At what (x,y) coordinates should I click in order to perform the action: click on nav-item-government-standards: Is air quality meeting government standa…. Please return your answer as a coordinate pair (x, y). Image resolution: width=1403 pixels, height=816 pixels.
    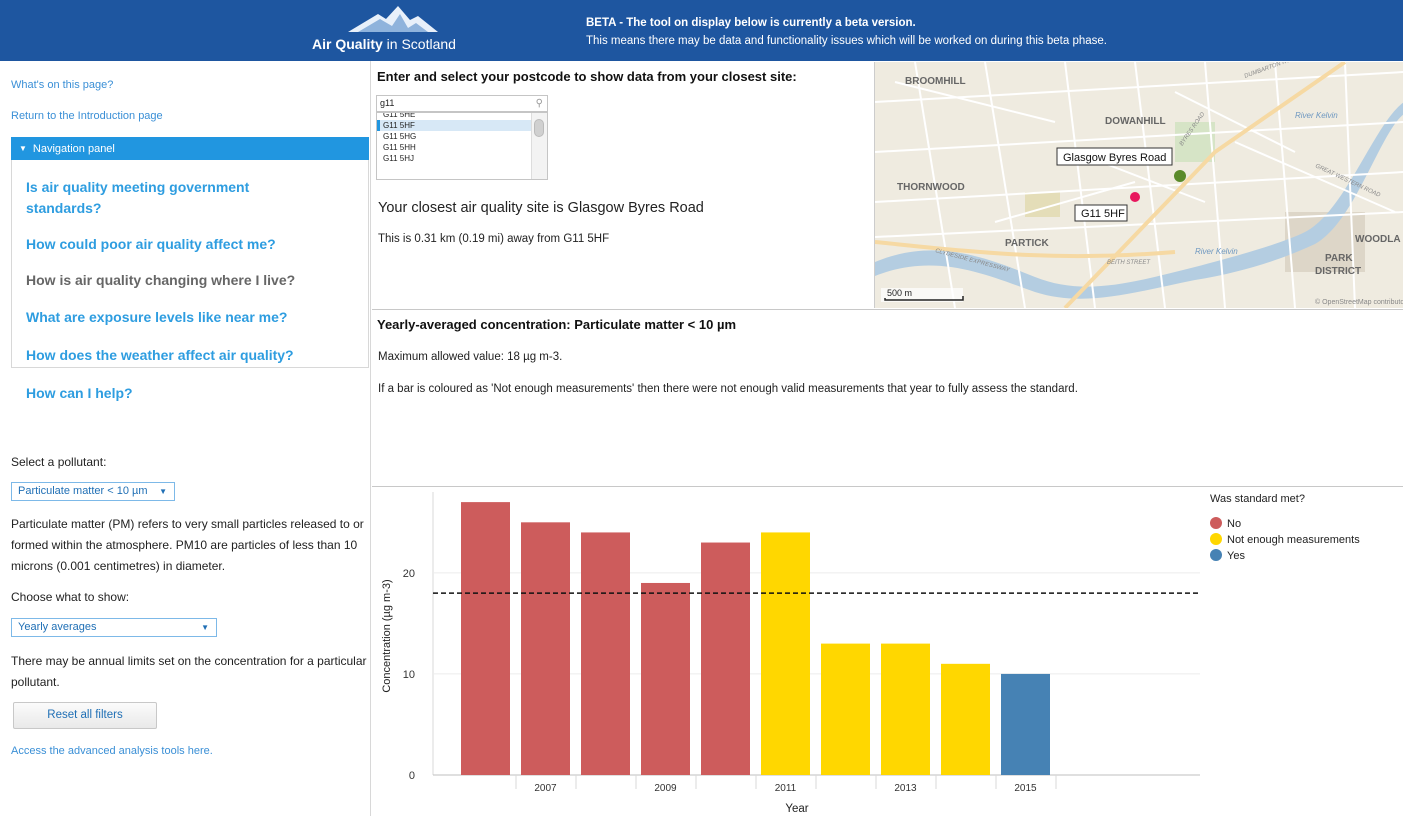
    Looking at the image, I should click on (176, 198).